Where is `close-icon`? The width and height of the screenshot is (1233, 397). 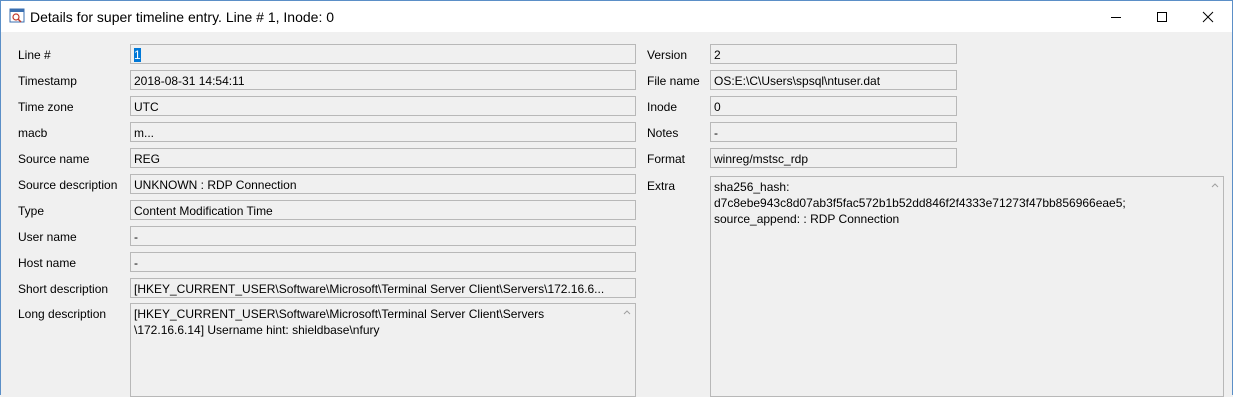
close-icon is located at coordinates (1208, 16).